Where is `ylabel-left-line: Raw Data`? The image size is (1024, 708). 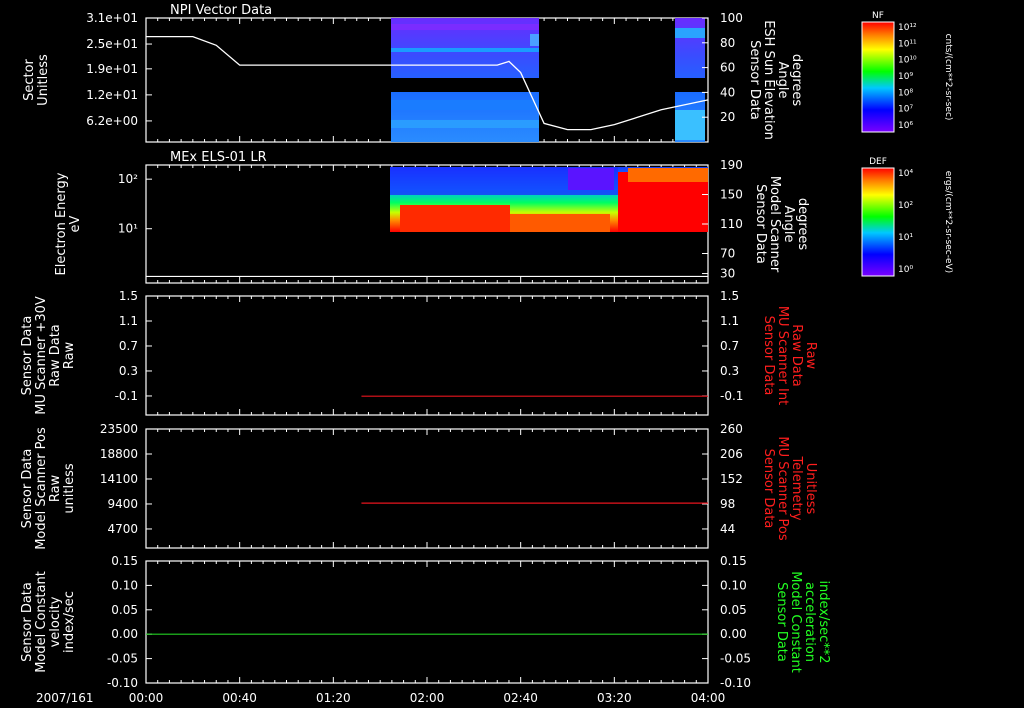
ylabel-left-line: Raw Data is located at coordinates (55, 355).